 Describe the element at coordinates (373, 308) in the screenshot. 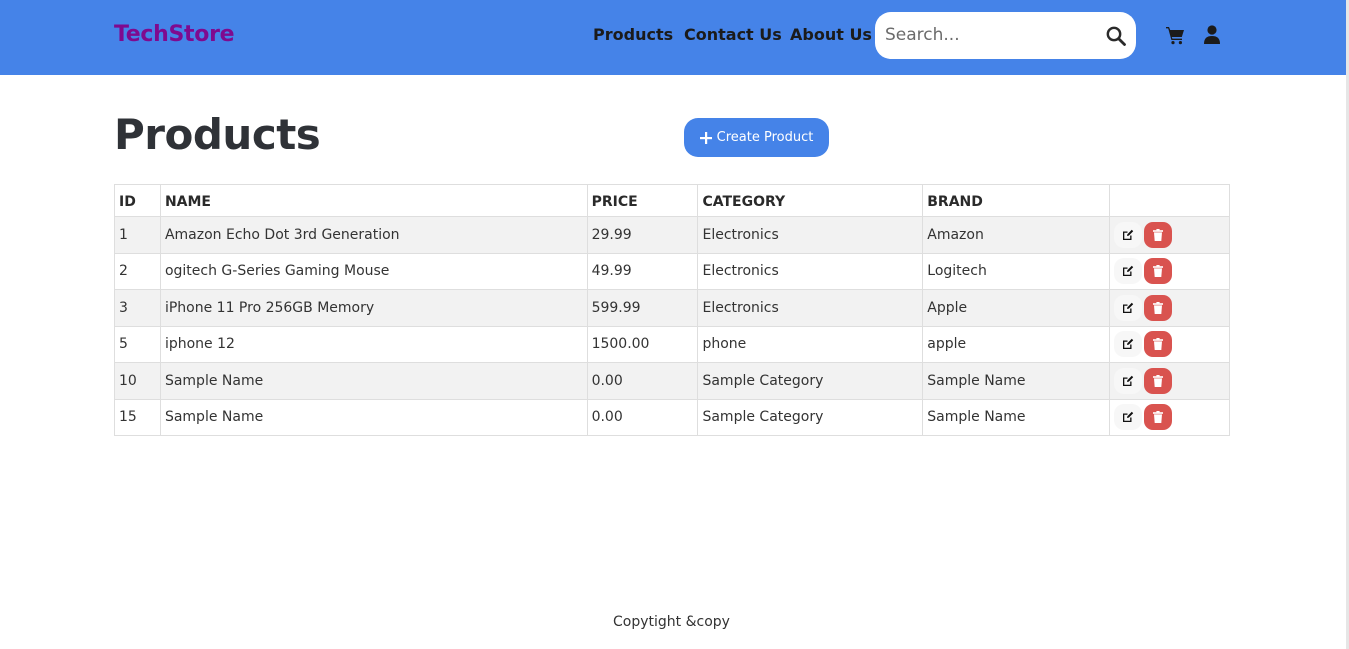

I see `cell-name: iPhone 11 Pro 256GB Memory` at that location.